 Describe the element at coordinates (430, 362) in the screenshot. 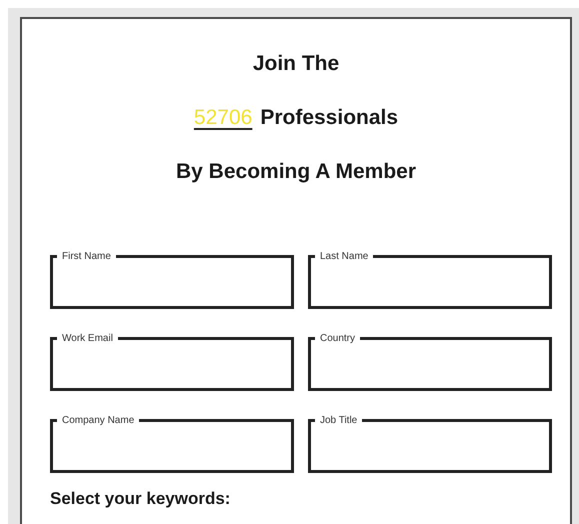

I see `input-field: Country` at that location.